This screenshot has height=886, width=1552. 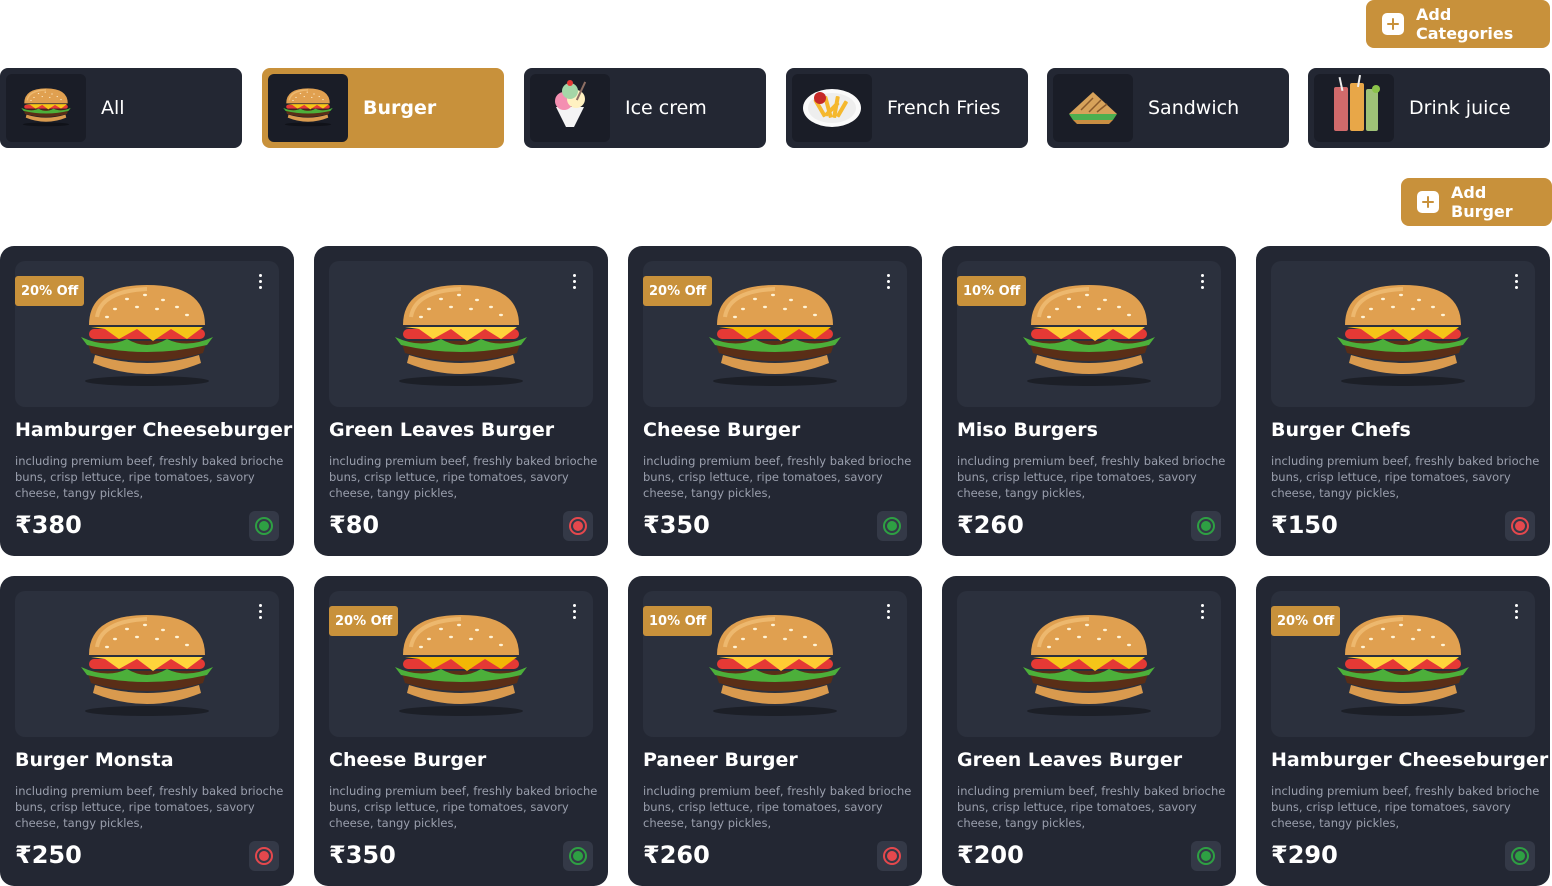 What do you see at coordinates (990, 855) in the screenshot?
I see `product-price: ₹200` at bounding box center [990, 855].